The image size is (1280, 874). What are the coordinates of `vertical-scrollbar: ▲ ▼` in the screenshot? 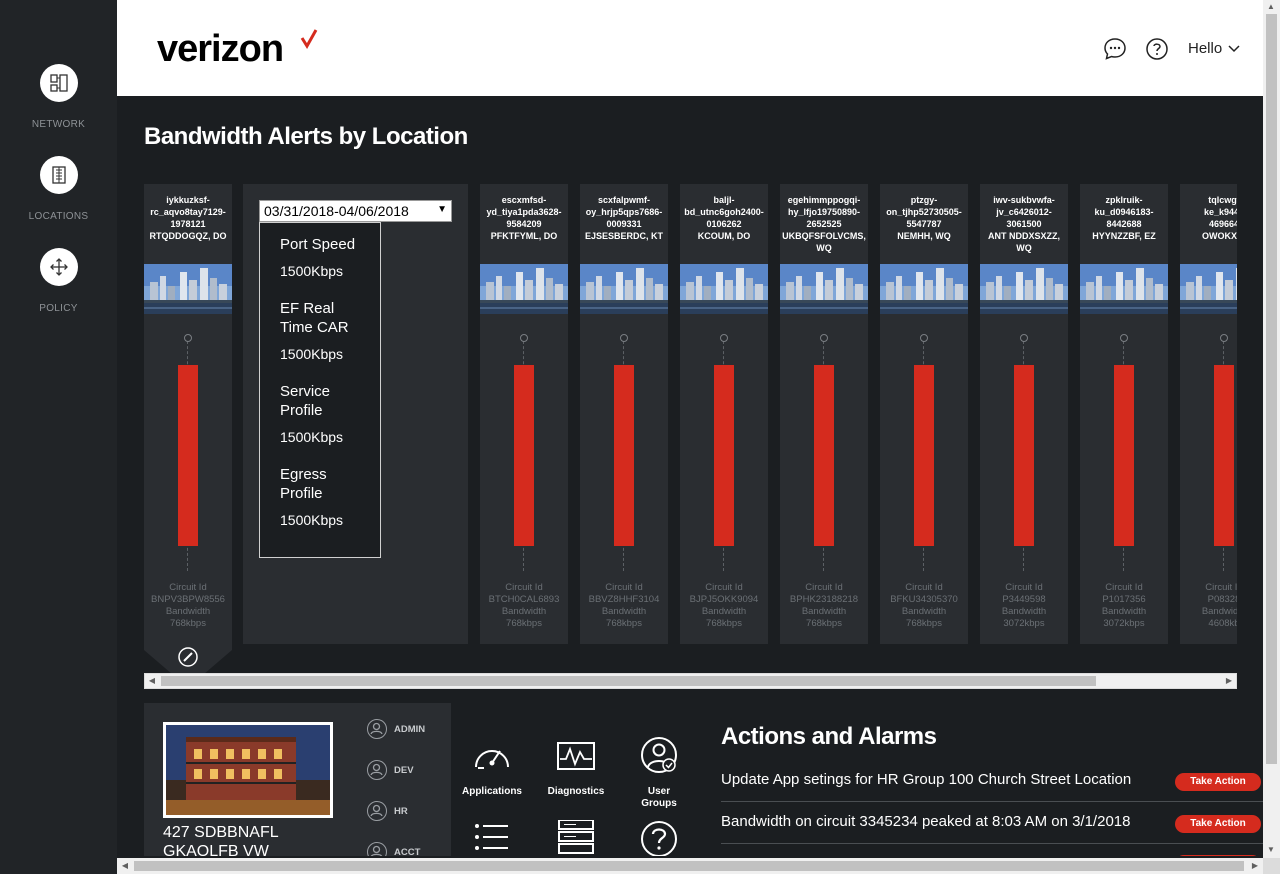 It's located at (1271, 429).